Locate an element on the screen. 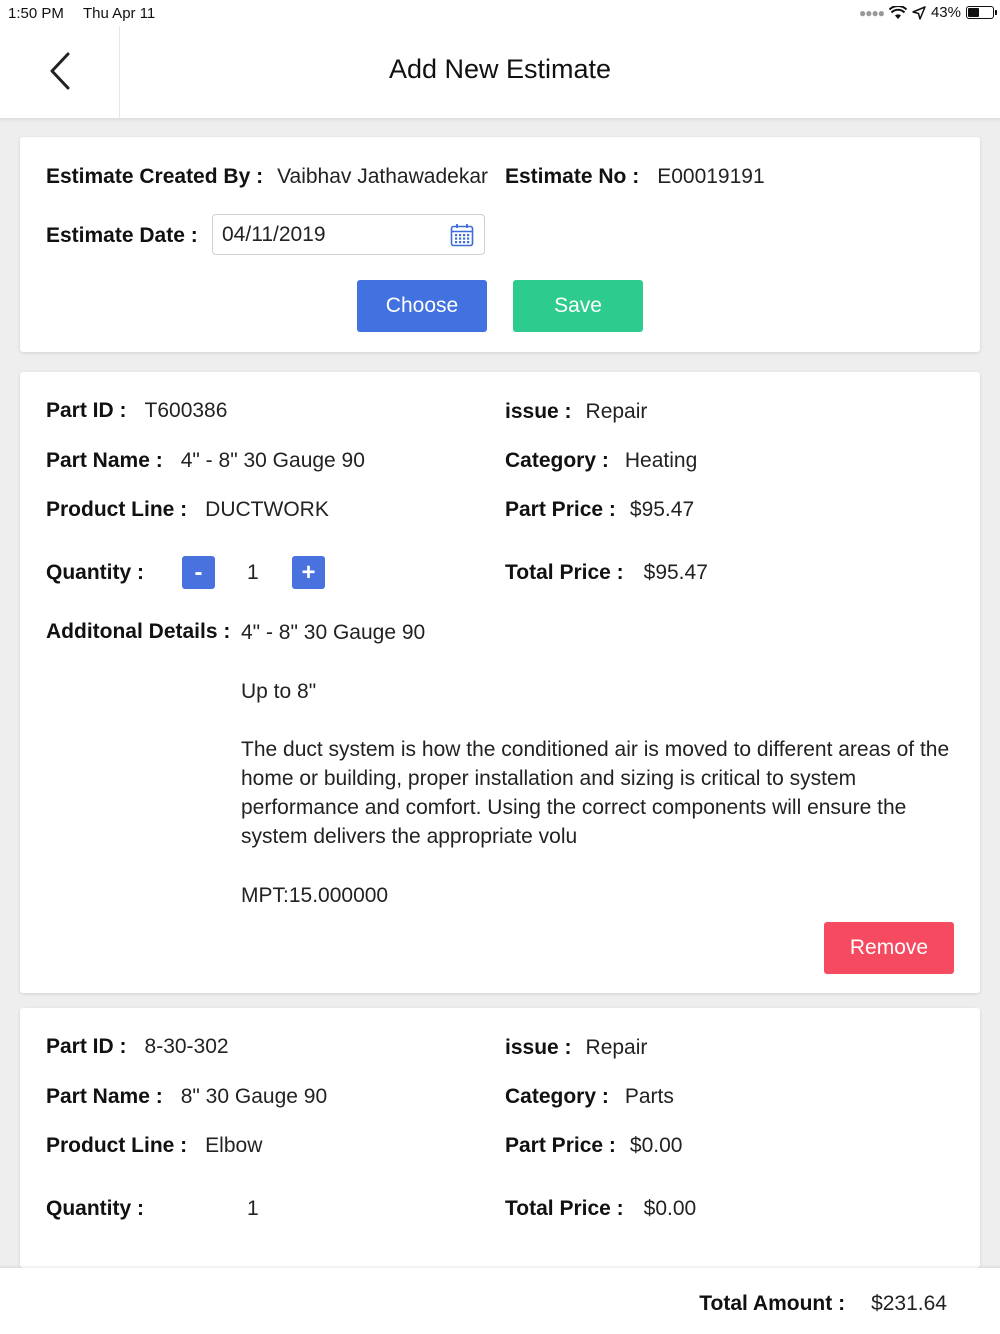 The image size is (1000, 1334). part-id-value: T600386 is located at coordinates (186, 410).